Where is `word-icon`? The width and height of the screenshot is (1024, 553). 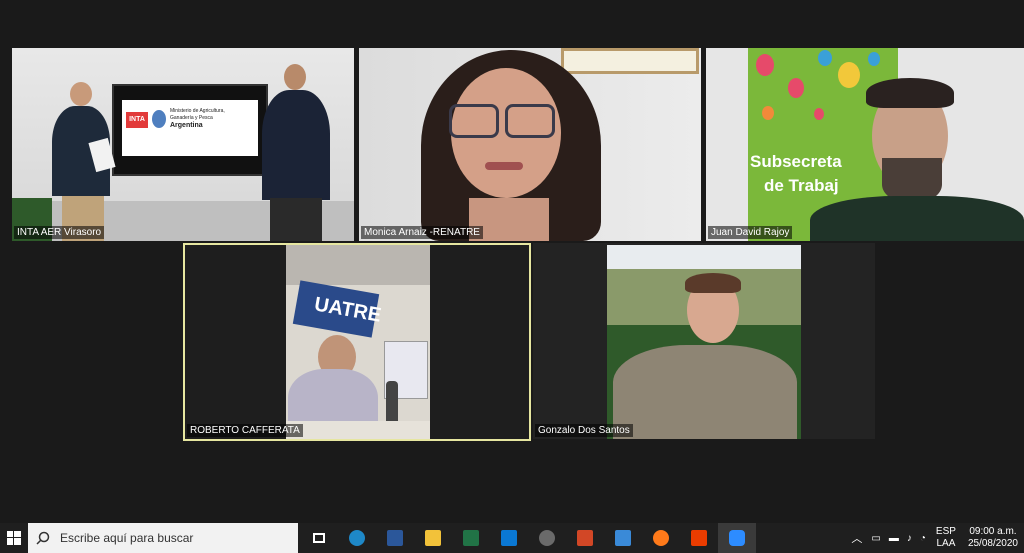 word-icon is located at coordinates (395, 538).